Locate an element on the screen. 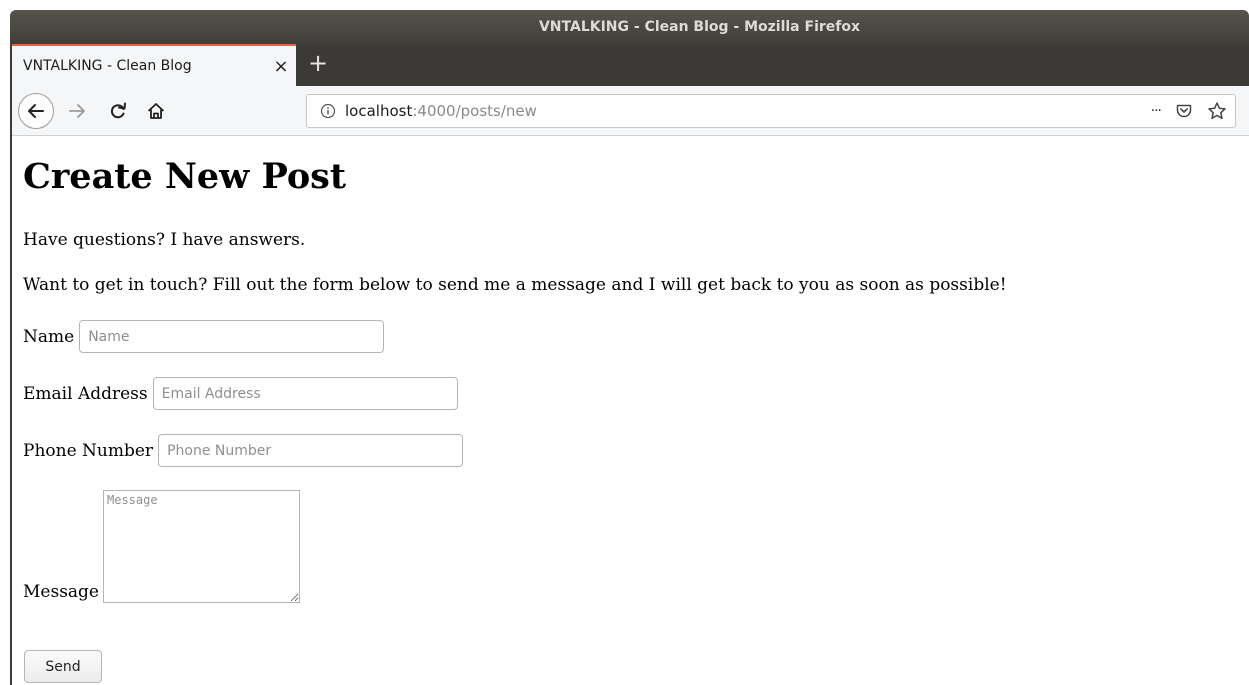  forward-arrow-icon is located at coordinates (77, 111).